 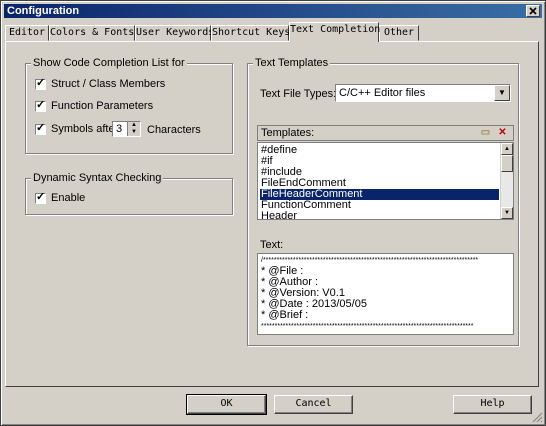 I want to click on text-templates-group-label: Text Templates, so click(x=292, y=63).